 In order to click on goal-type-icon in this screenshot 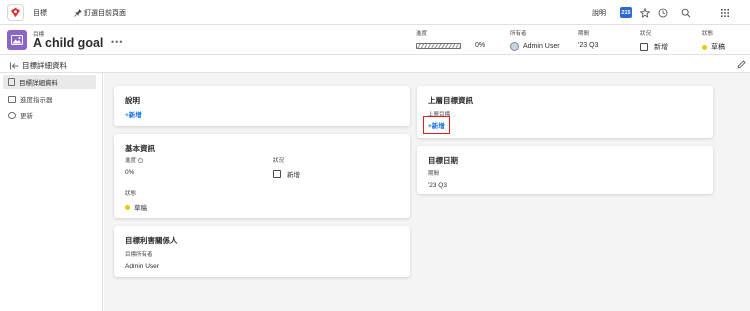, I will do `click(17, 40)`.